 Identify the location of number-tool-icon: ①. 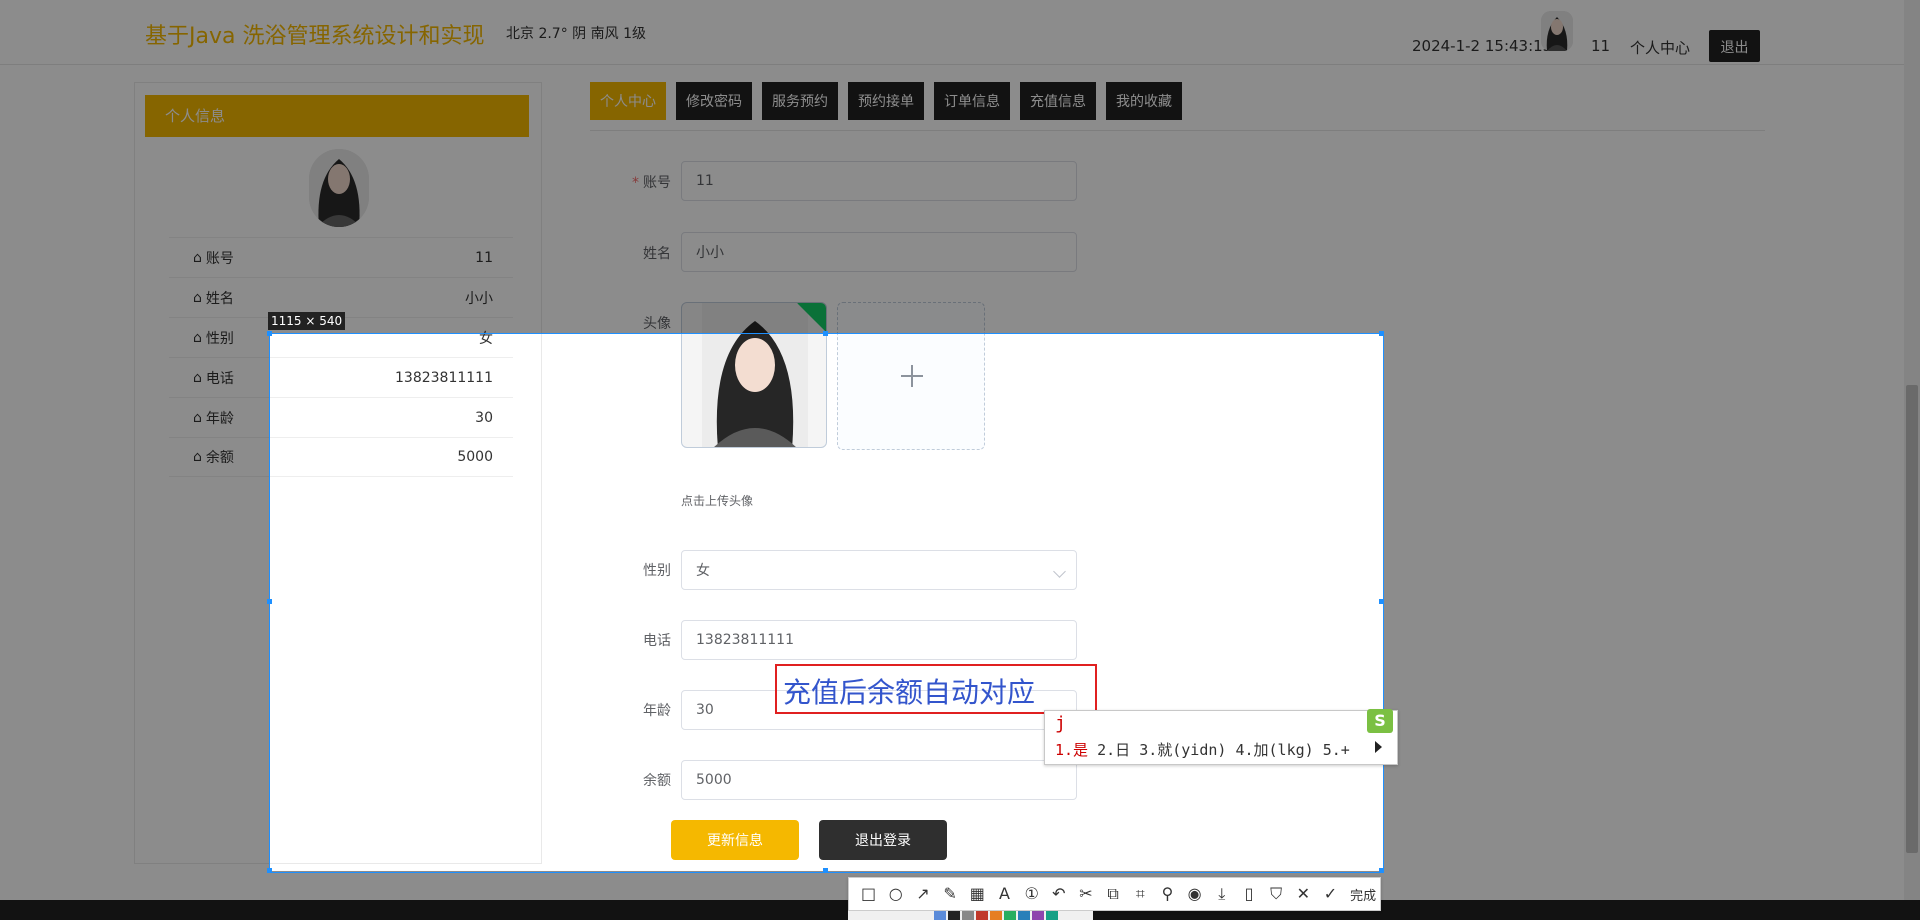
(1031, 894).